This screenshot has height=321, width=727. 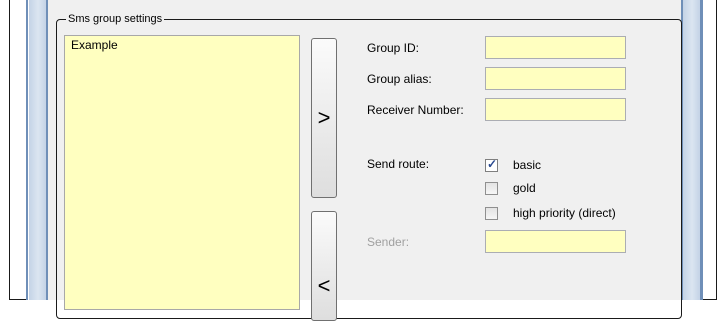 What do you see at coordinates (564, 213) in the screenshot?
I see `route-high-priority-label: high priority (direct)` at bounding box center [564, 213].